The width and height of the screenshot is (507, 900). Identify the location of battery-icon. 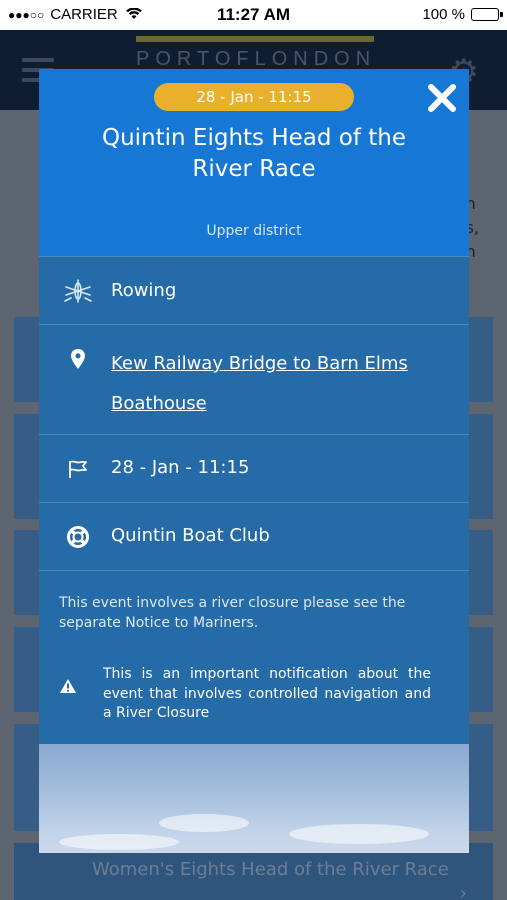
(487, 14).